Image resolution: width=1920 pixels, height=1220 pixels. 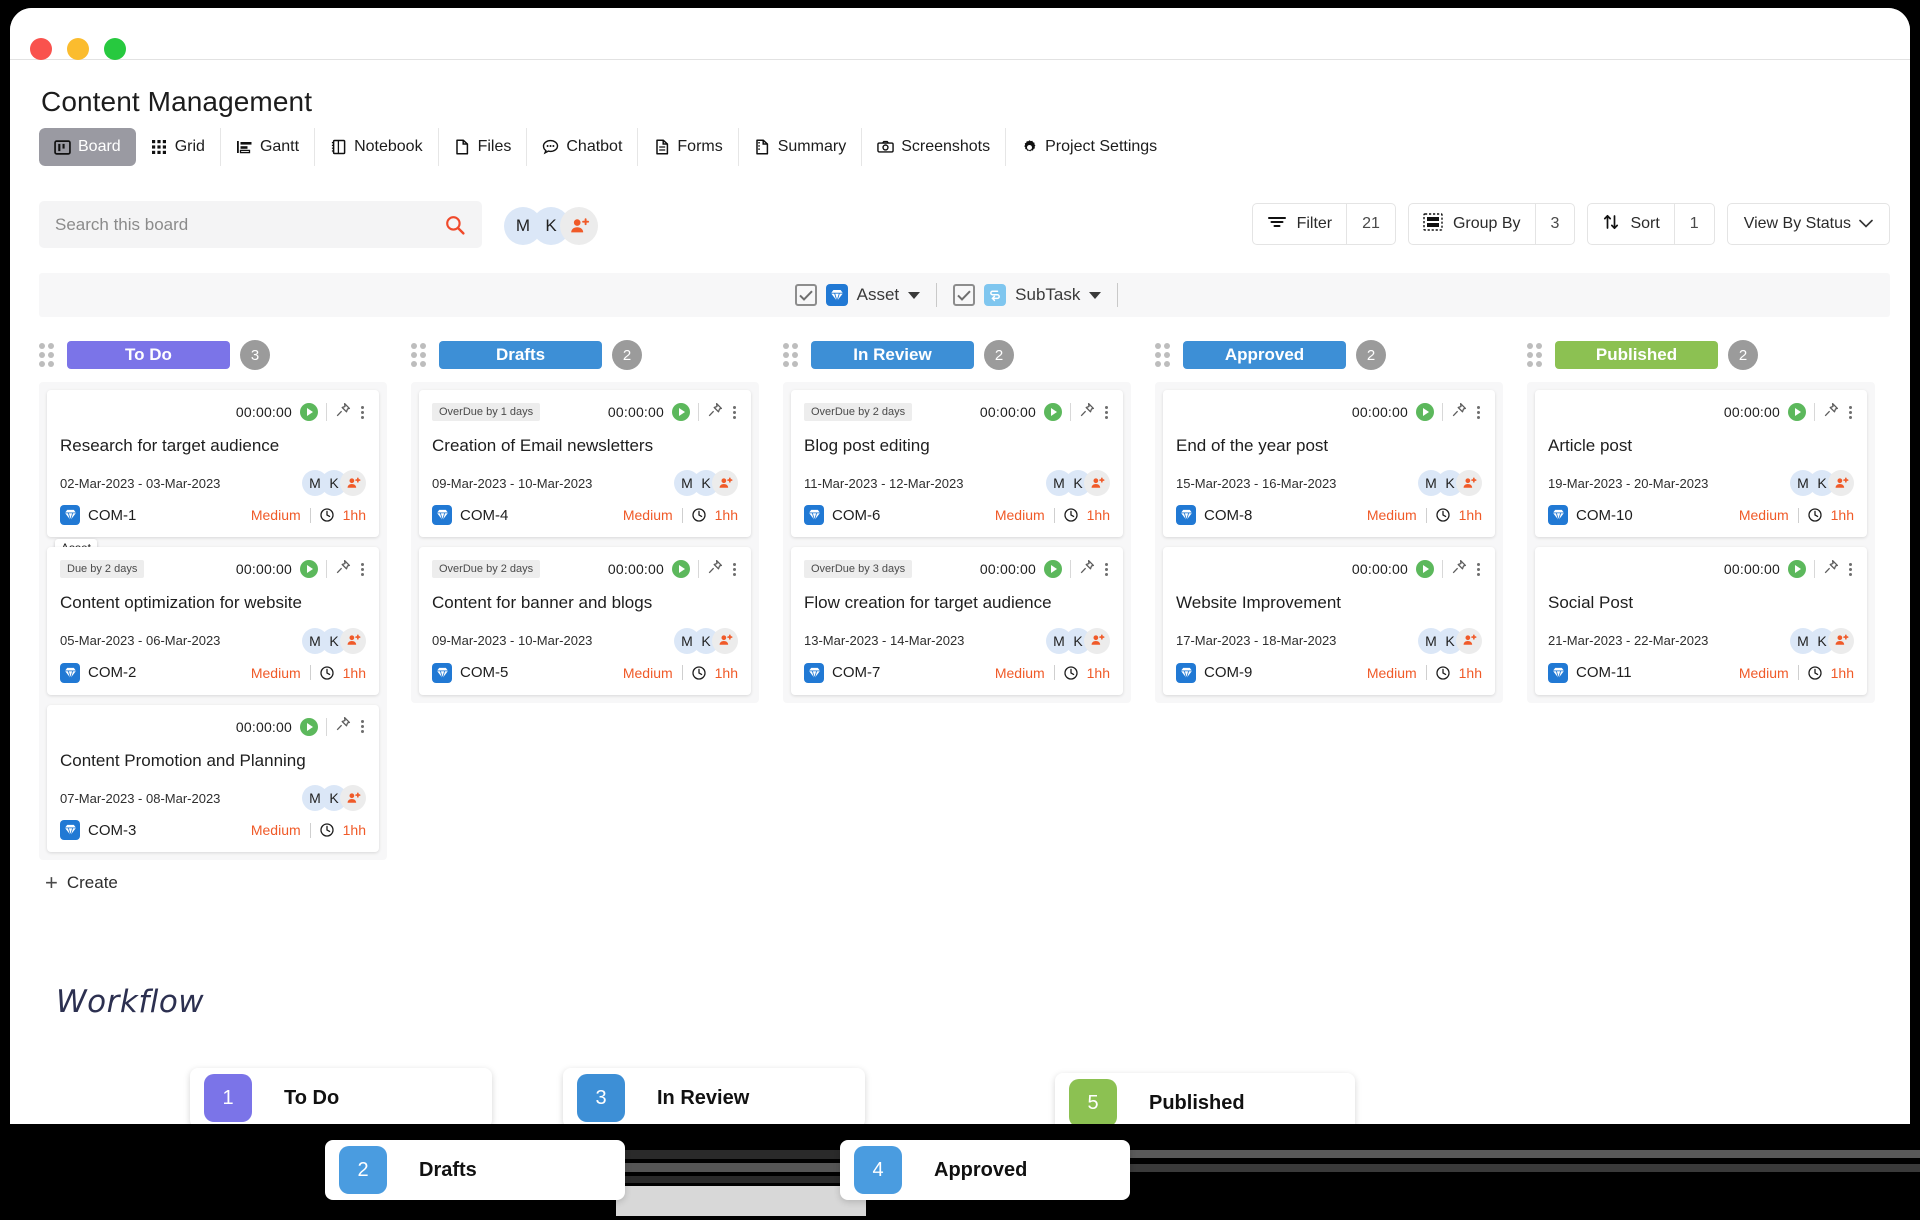 I want to click on column-title: Approved, so click(x=1264, y=355).